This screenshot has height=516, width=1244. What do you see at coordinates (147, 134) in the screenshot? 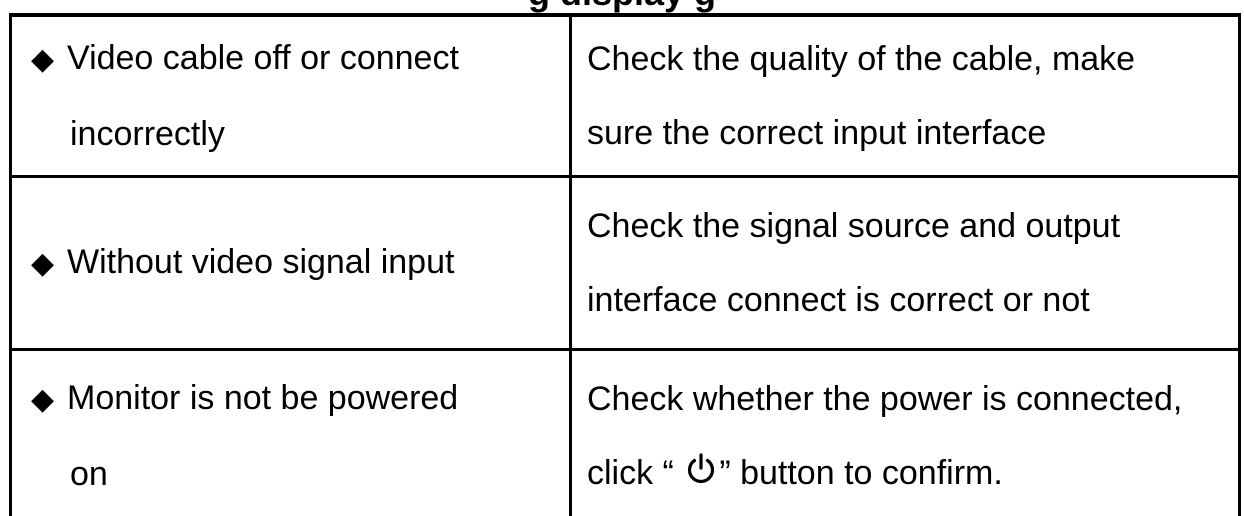
I see `cause-line-continued: incorrectly` at bounding box center [147, 134].